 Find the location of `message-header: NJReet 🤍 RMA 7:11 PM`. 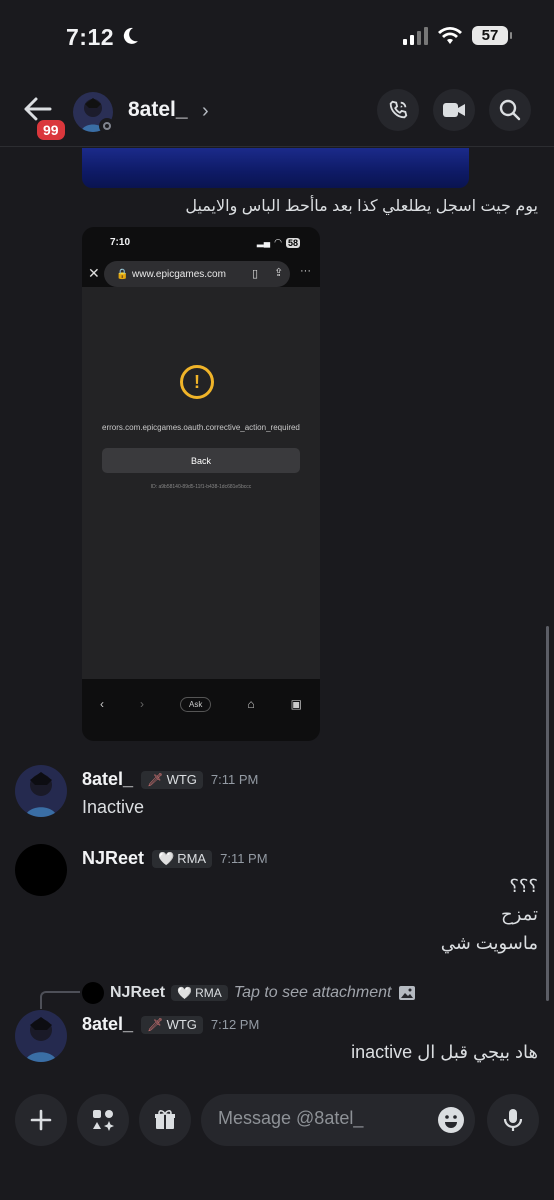

message-header: NJReet 🤍 RMA 7:11 PM is located at coordinates (175, 858).